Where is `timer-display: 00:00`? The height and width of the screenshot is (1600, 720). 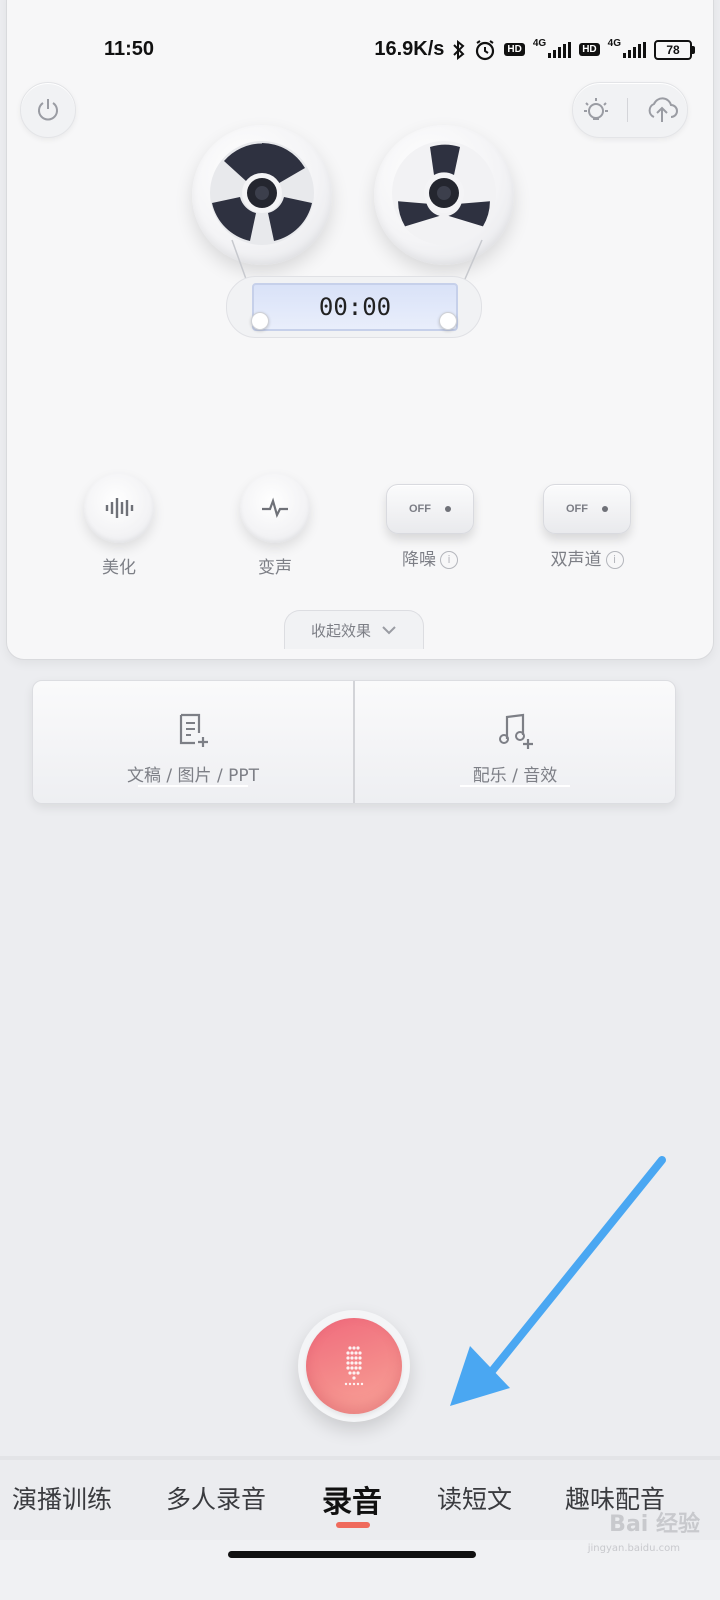 timer-display: 00:00 is located at coordinates (355, 307).